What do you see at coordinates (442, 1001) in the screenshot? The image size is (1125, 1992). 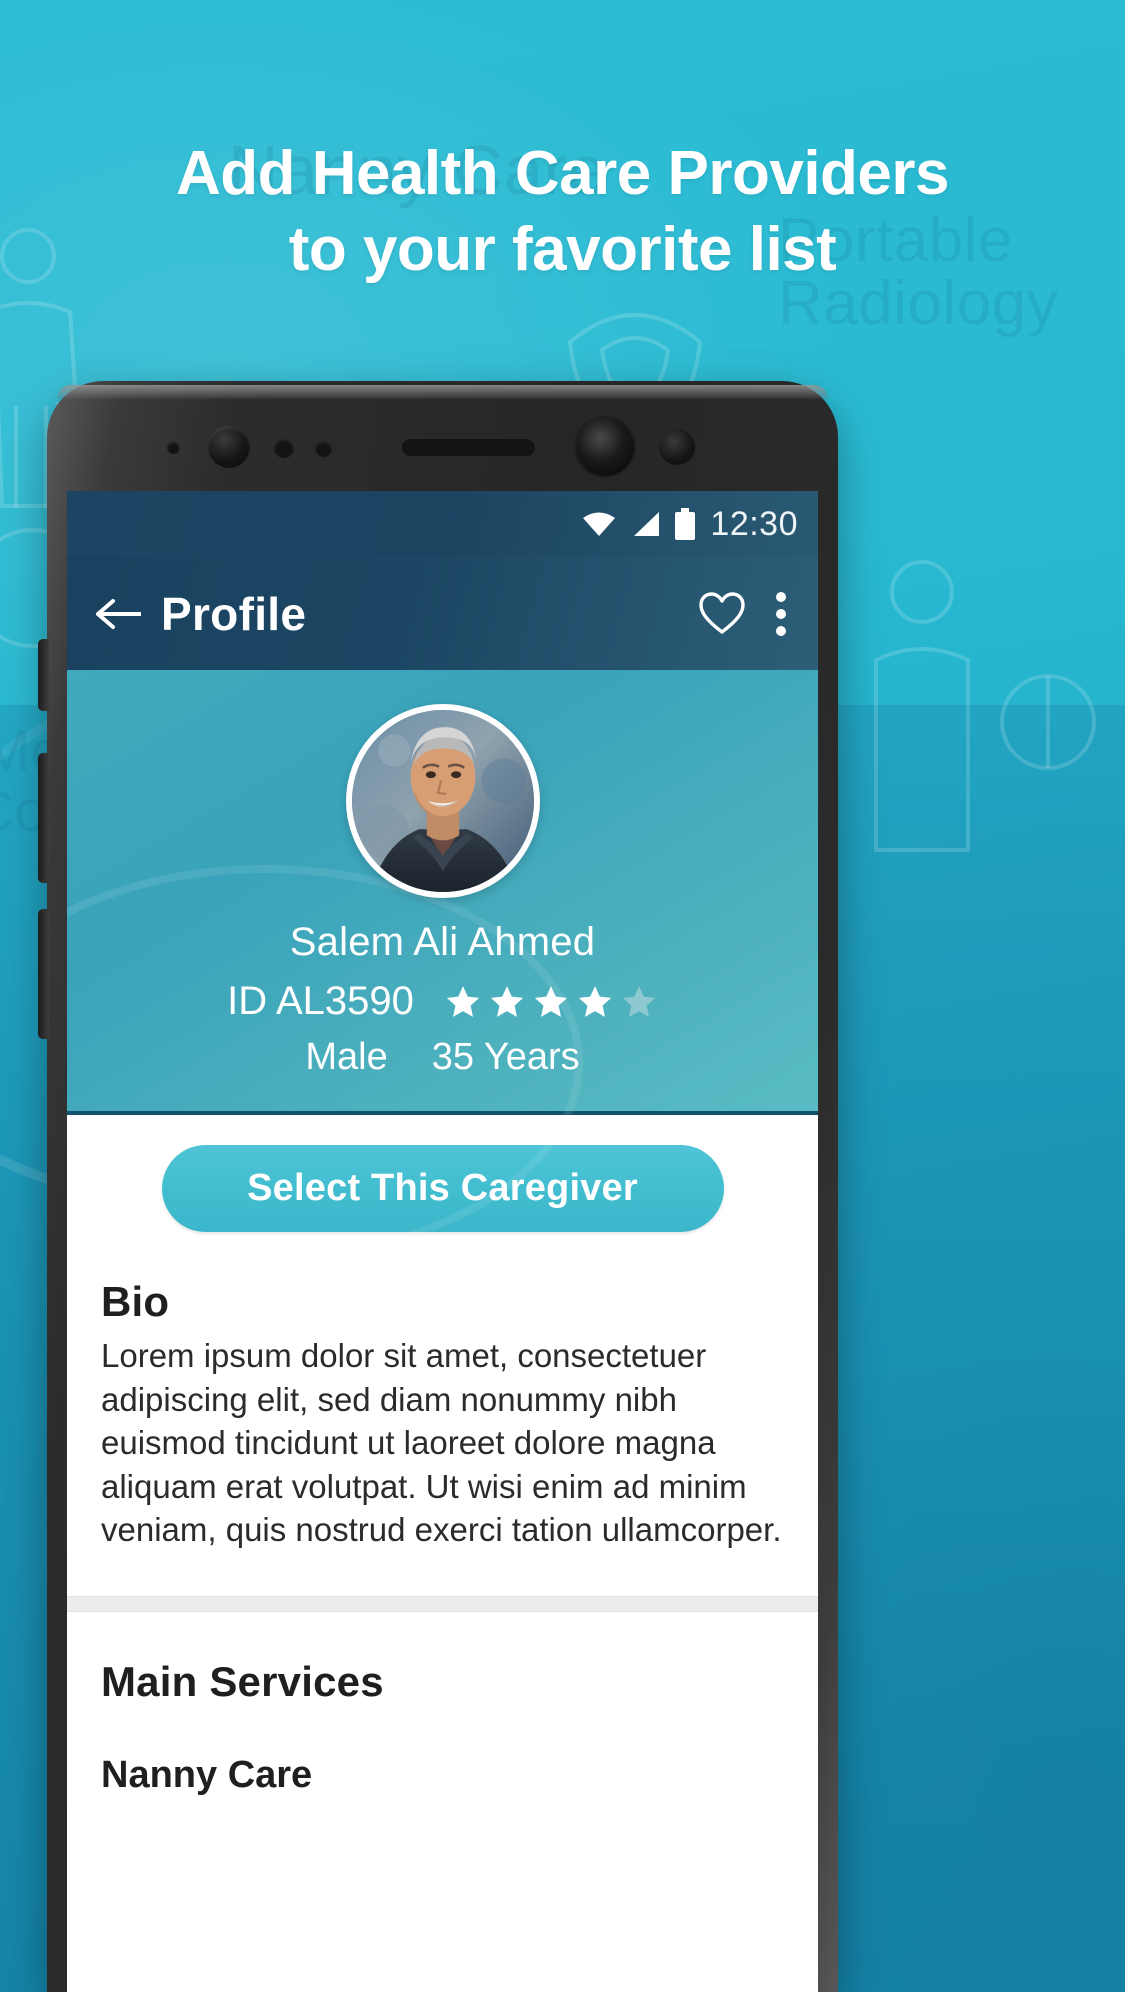 I see `profile-id-rating-row: ID AL3590` at bounding box center [442, 1001].